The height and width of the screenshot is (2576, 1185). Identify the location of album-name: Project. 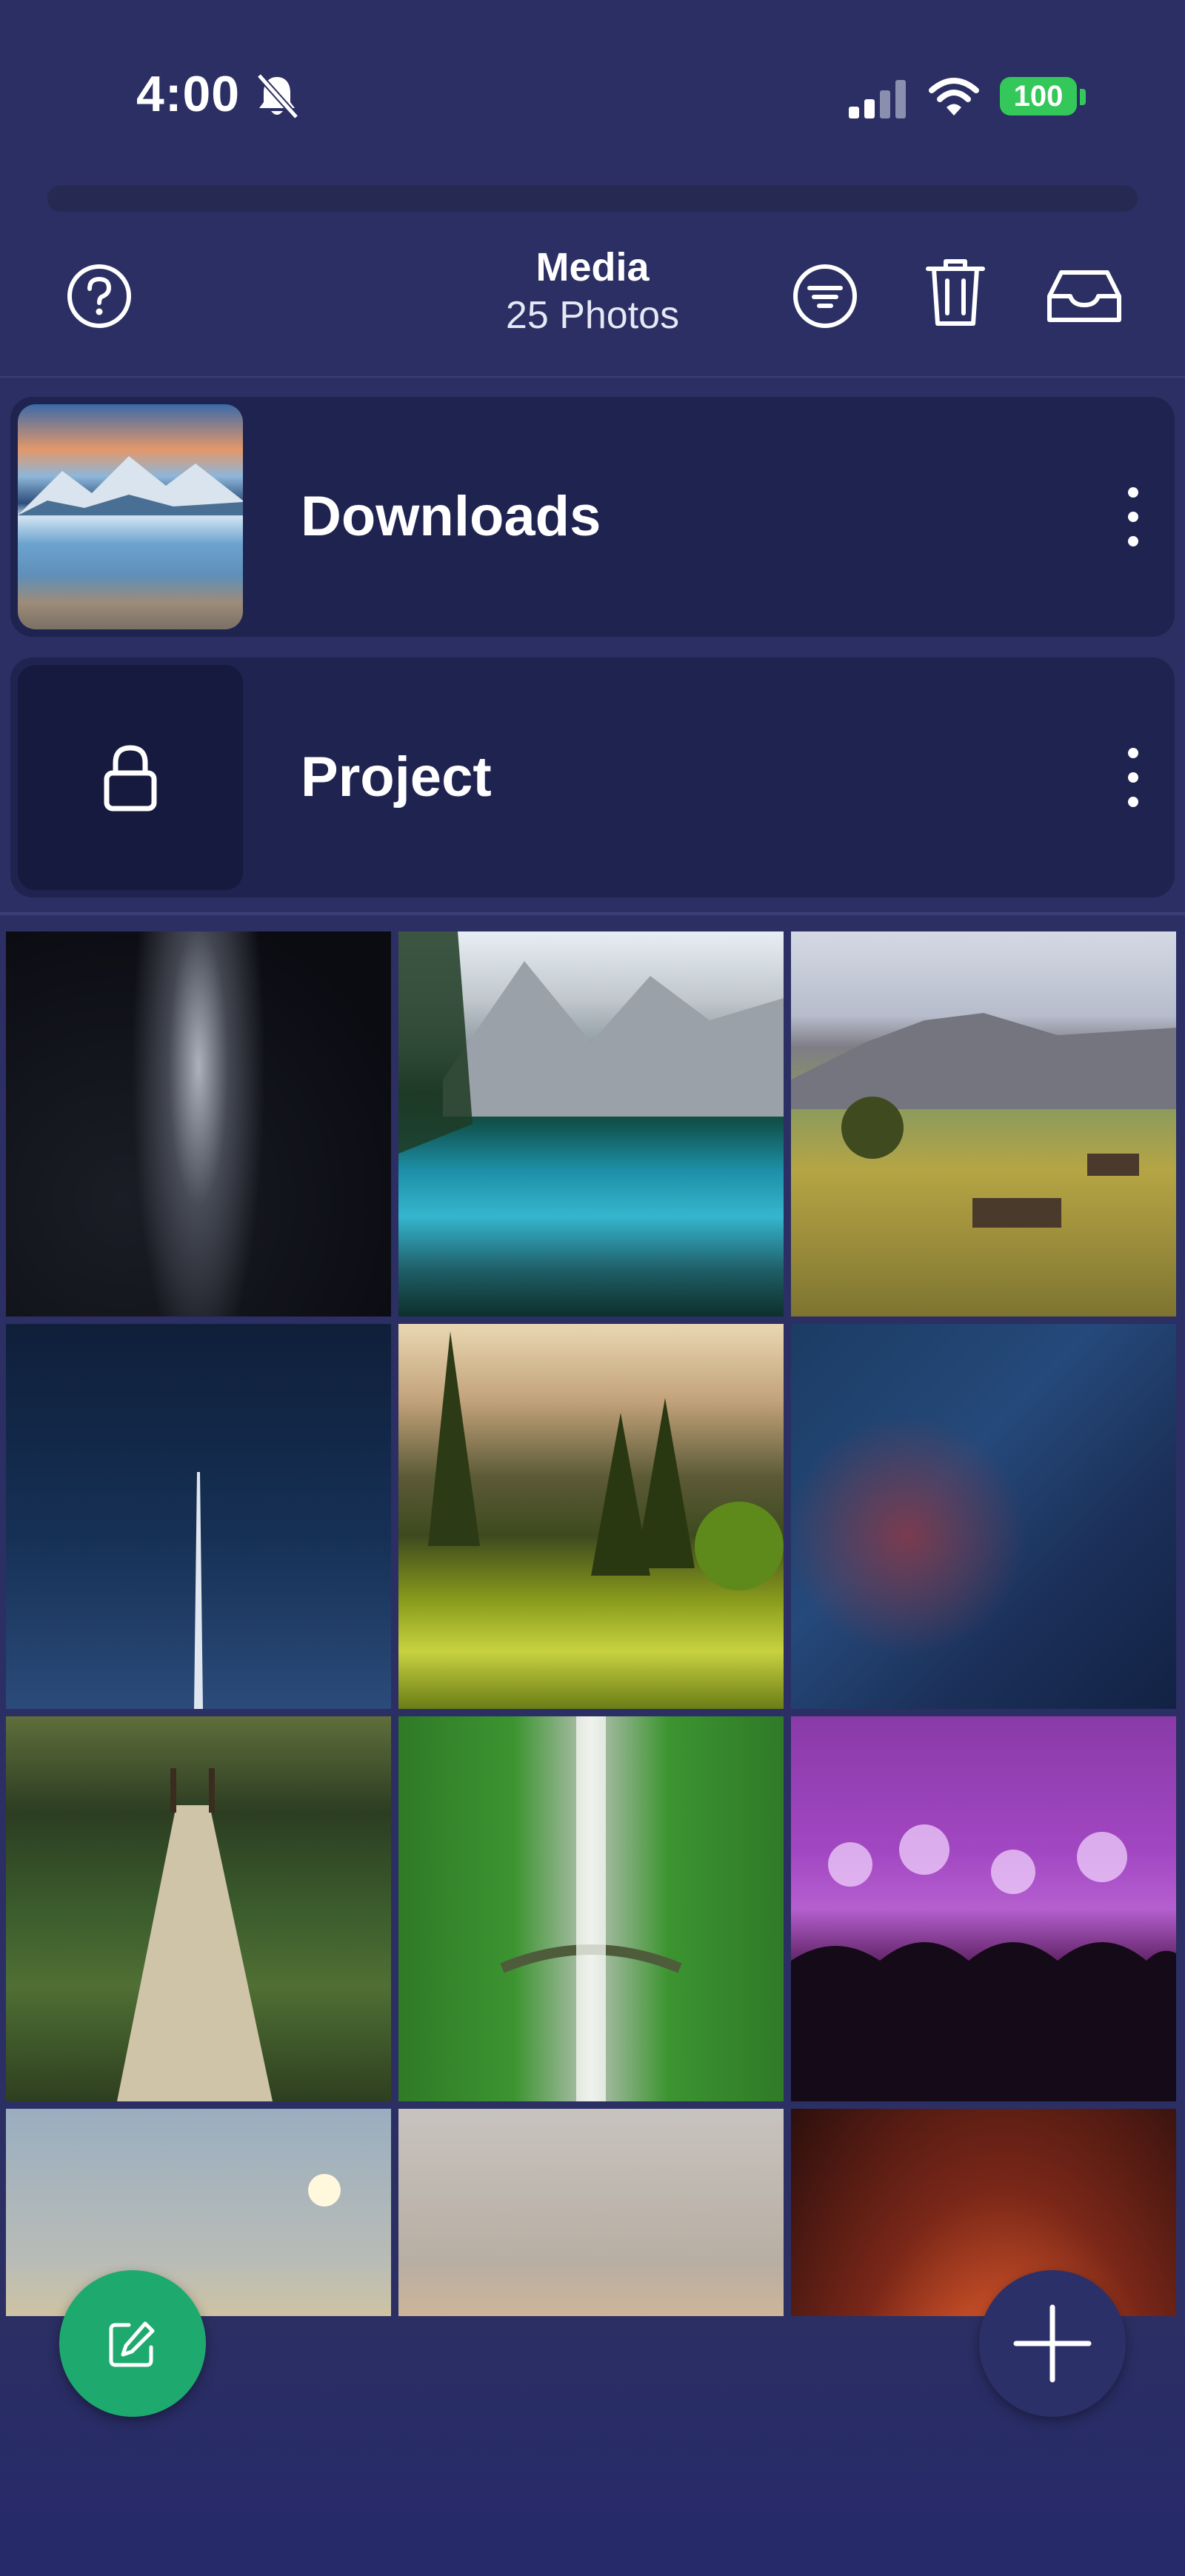
(396, 778).